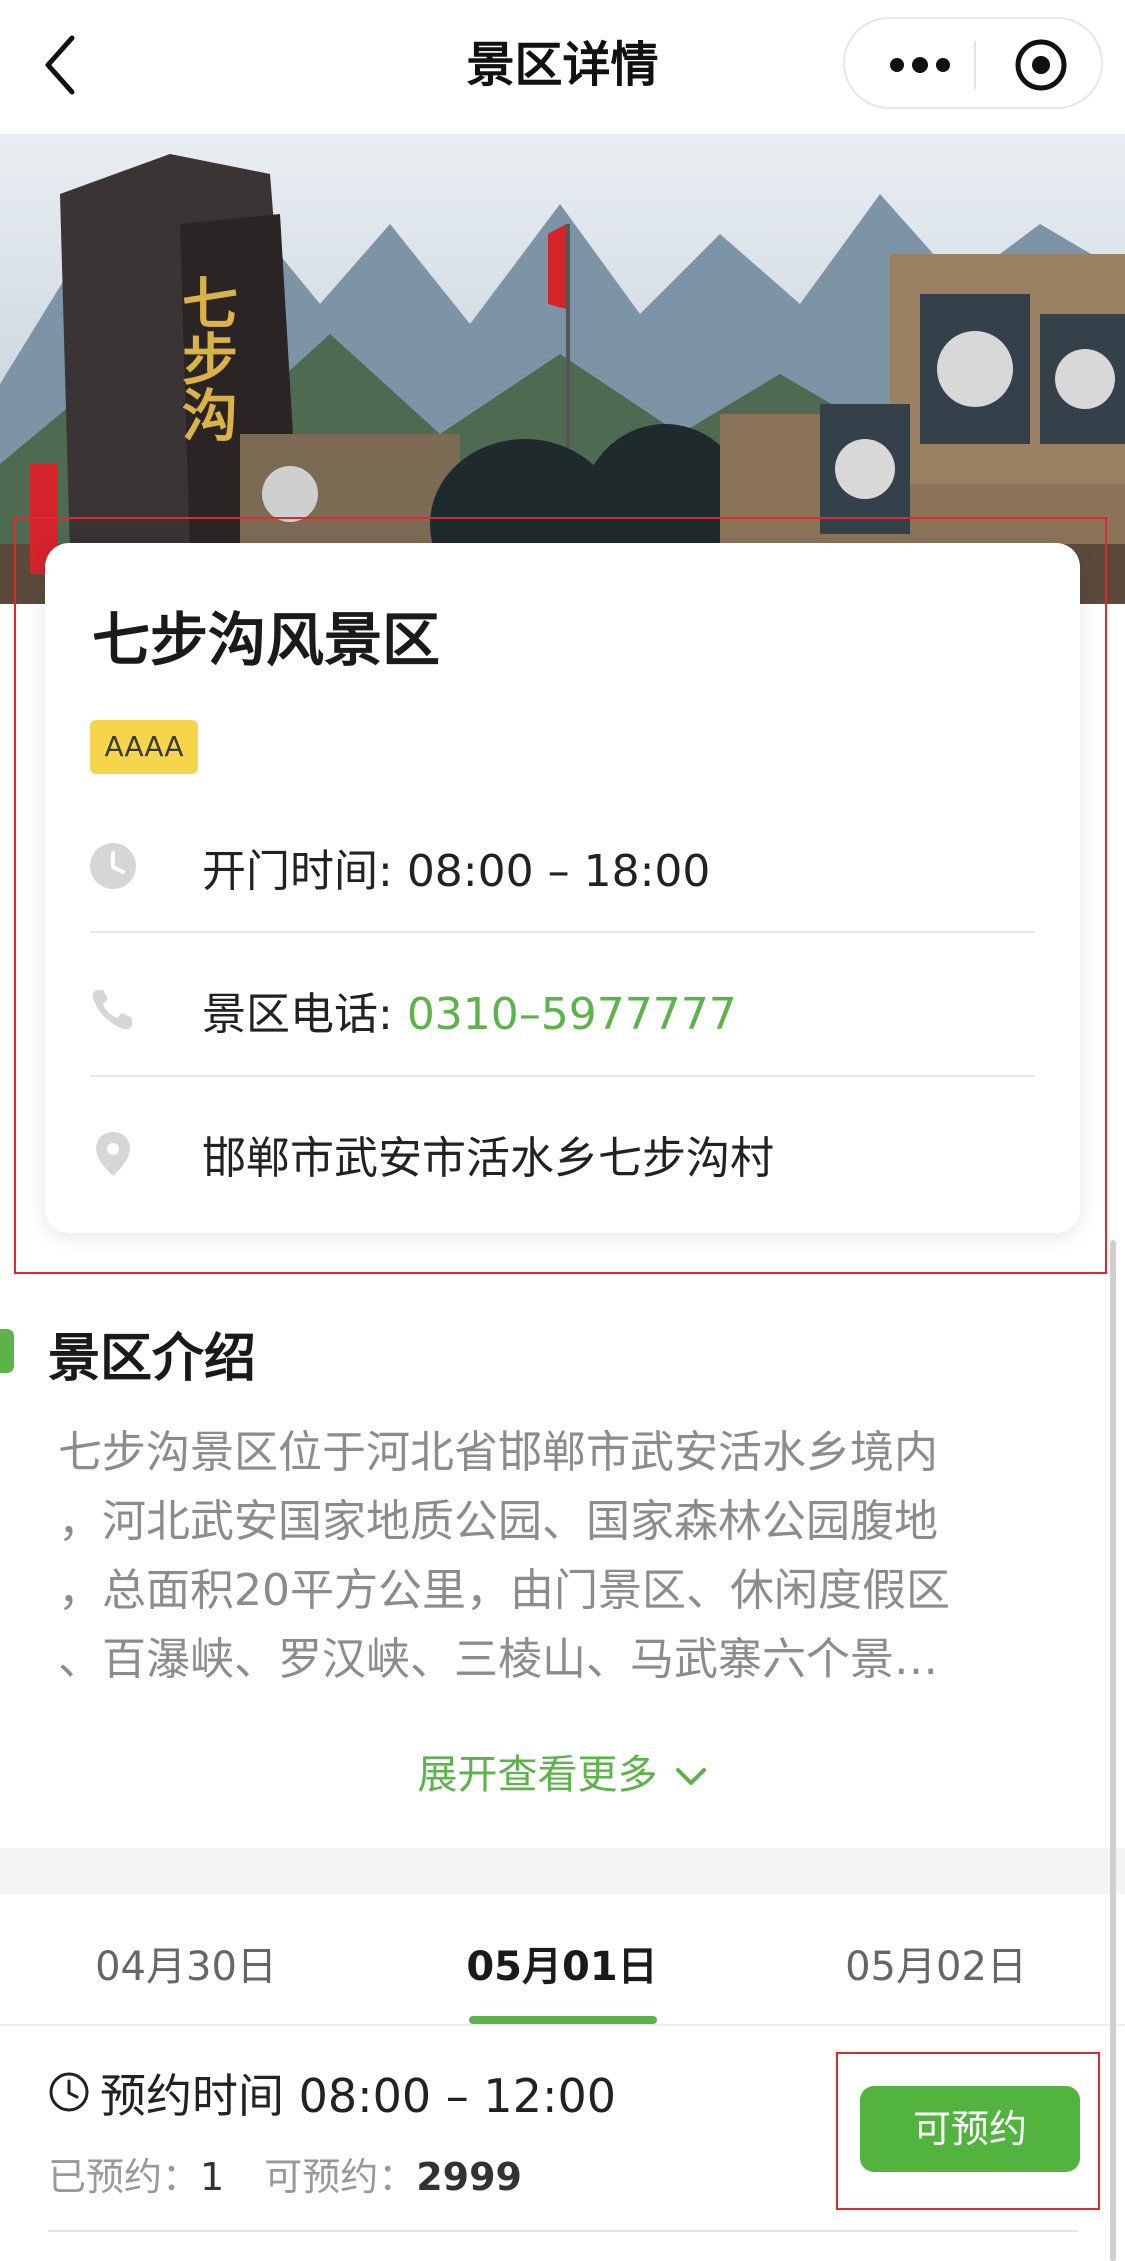 Image resolution: width=1125 pixels, height=2261 pixels. What do you see at coordinates (457, 2096) in the screenshot?
I see `slot-time-value: 08:00 – 12:00` at bounding box center [457, 2096].